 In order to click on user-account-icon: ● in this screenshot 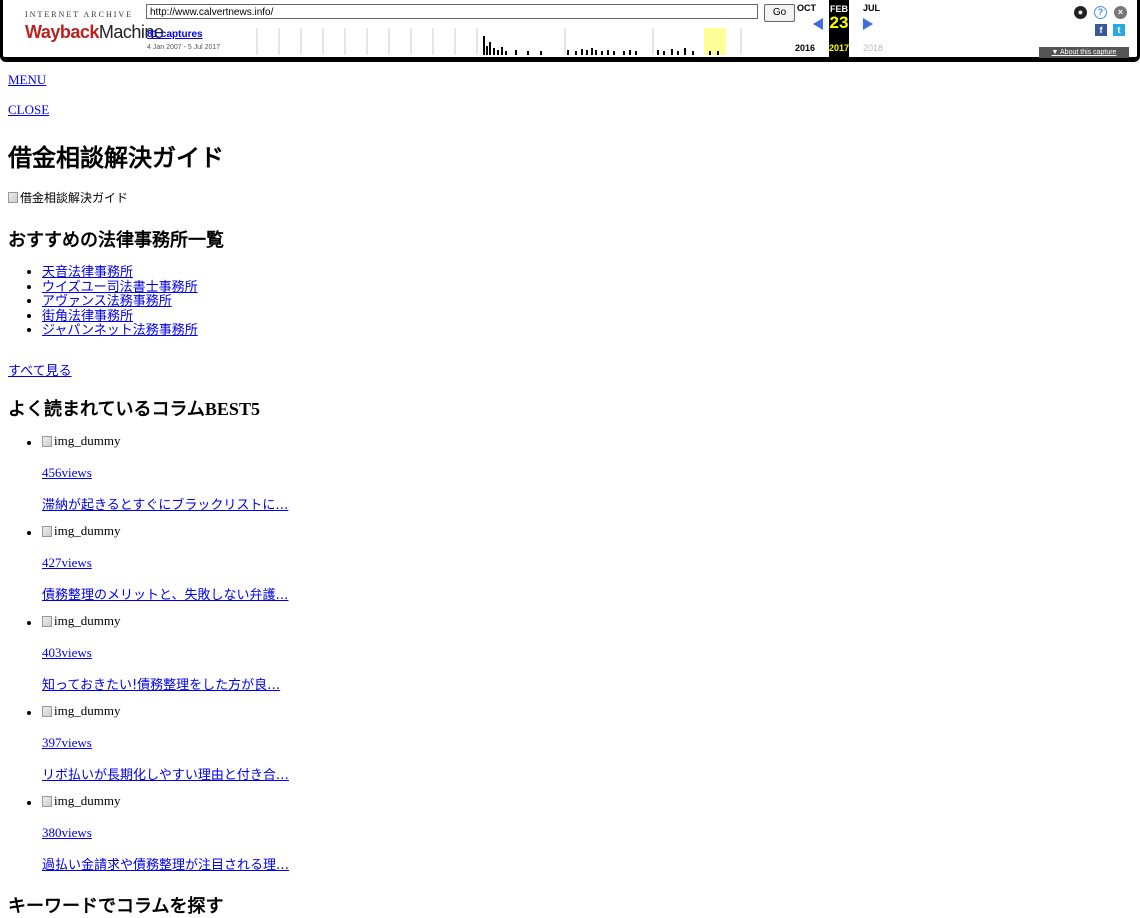, I will do `click(1080, 12)`.